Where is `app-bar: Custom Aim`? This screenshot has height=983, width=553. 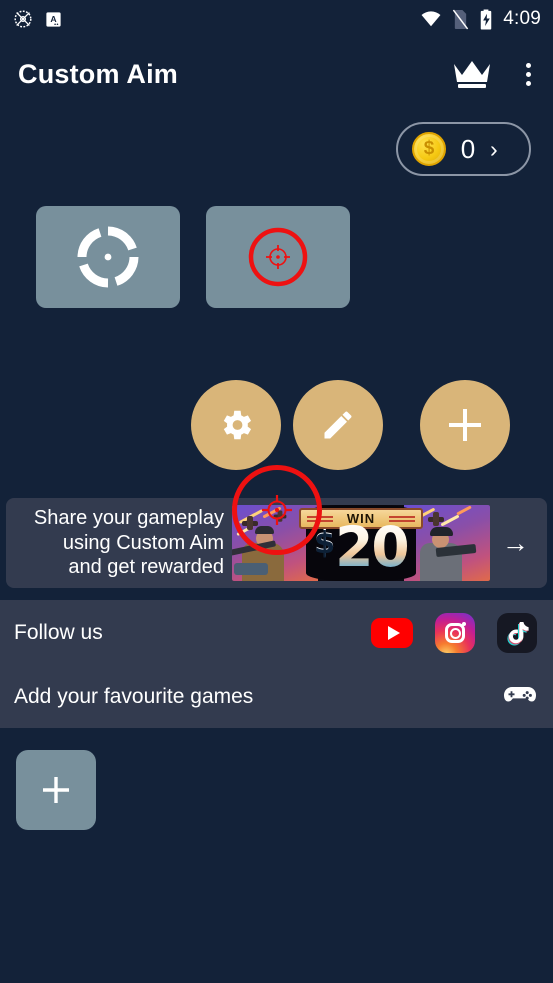
app-bar: Custom Aim is located at coordinates (276, 74).